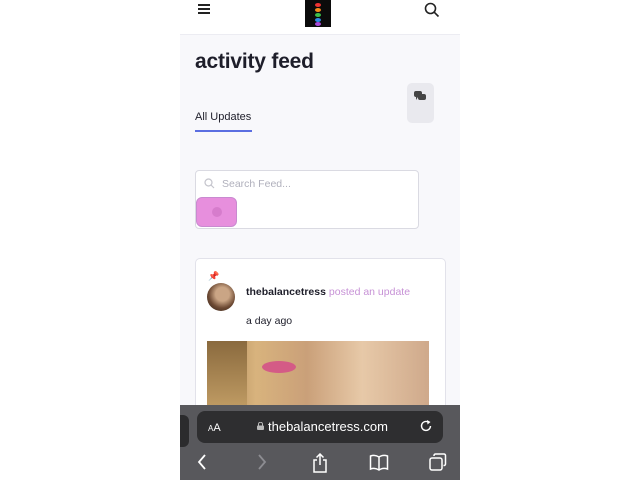 The image size is (640, 480). I want to click on site-header, so click(320, 17).